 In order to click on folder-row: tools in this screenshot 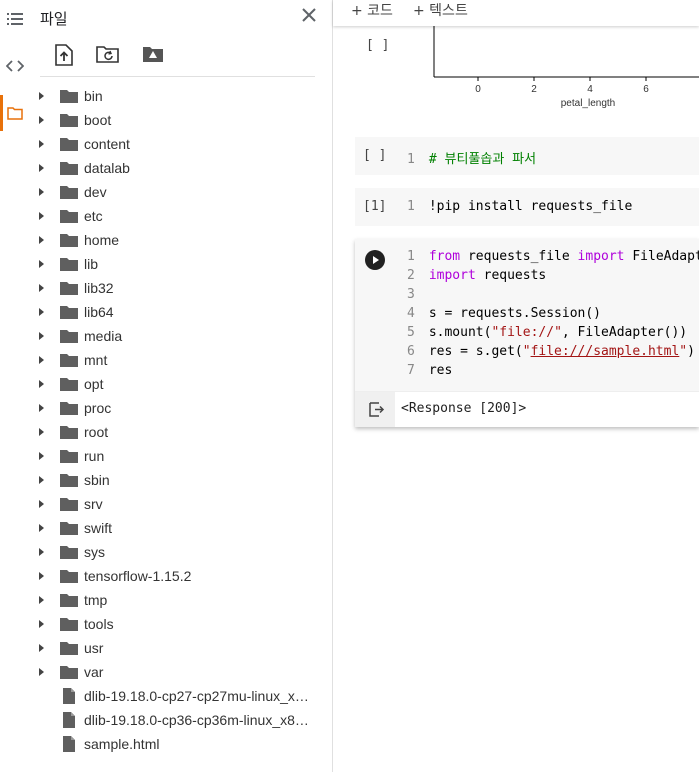, I will do `click(181, 624)`.